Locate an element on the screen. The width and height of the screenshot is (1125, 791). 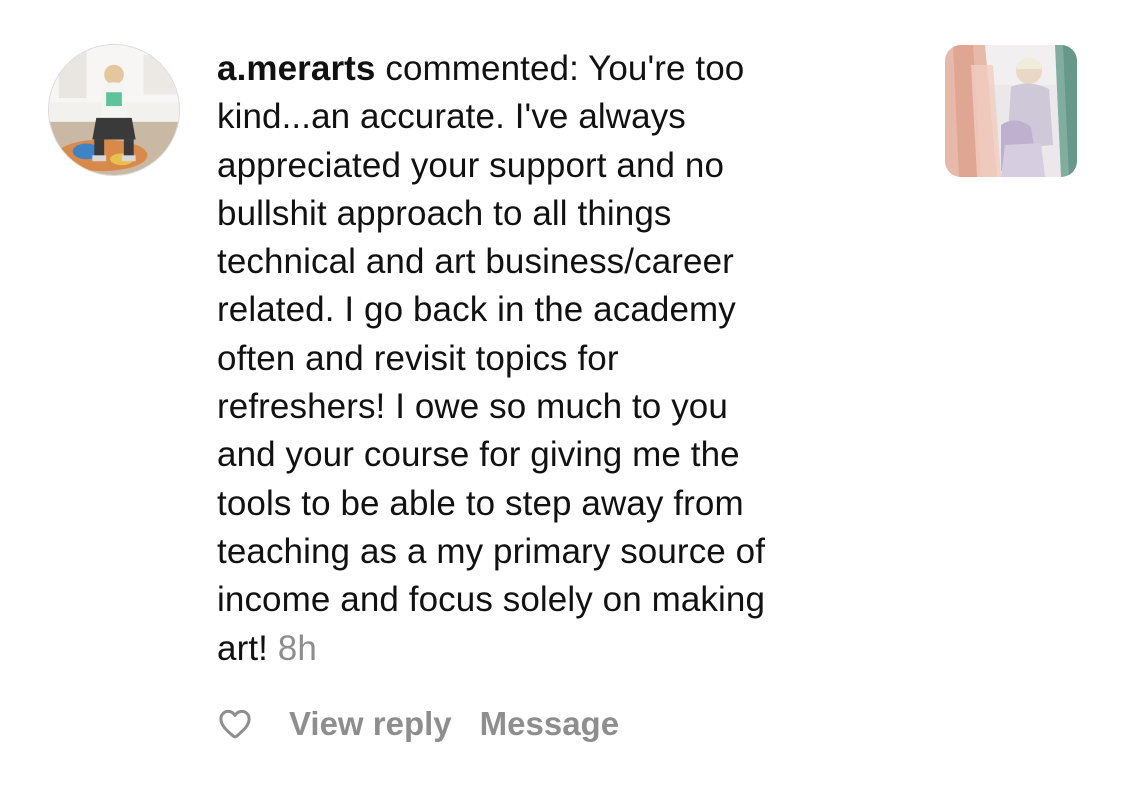
post-thumbnail-image is located at coordinates (1011, 111).